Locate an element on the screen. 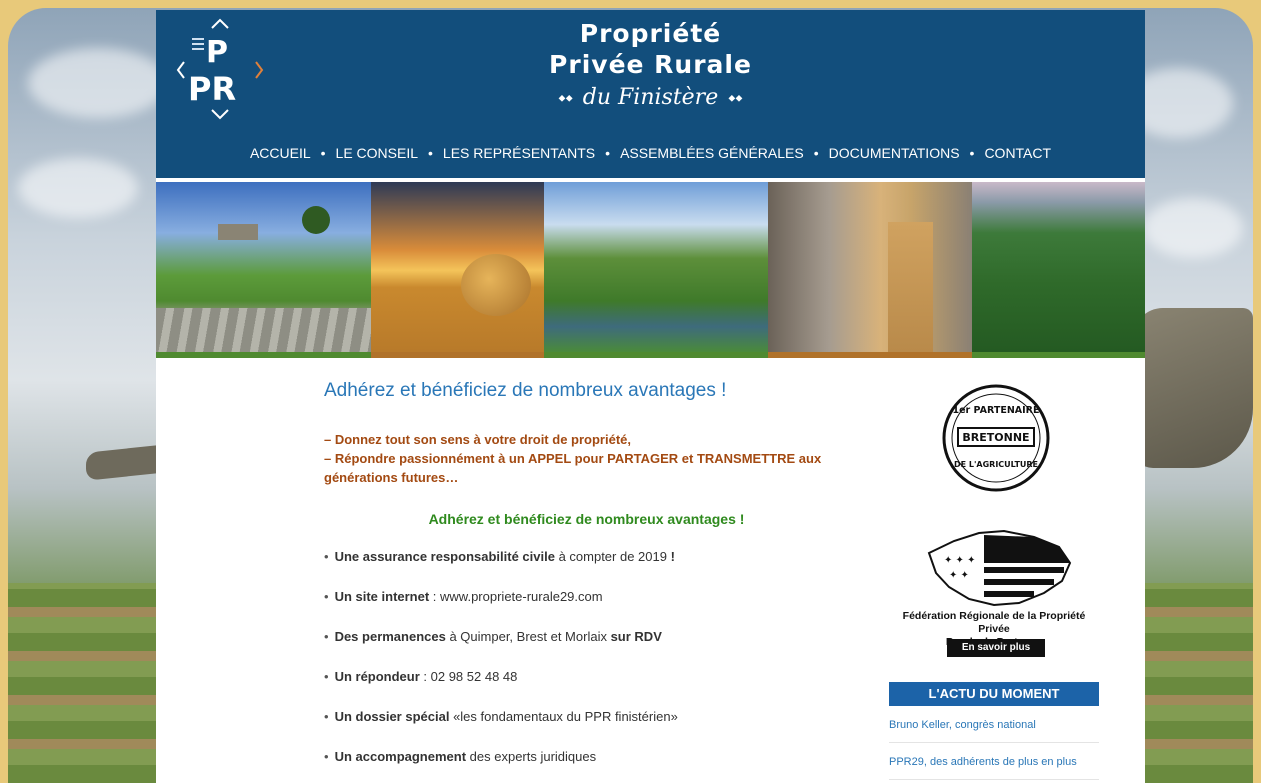  benefit-tail: ! is located at coordinates (672, 556).